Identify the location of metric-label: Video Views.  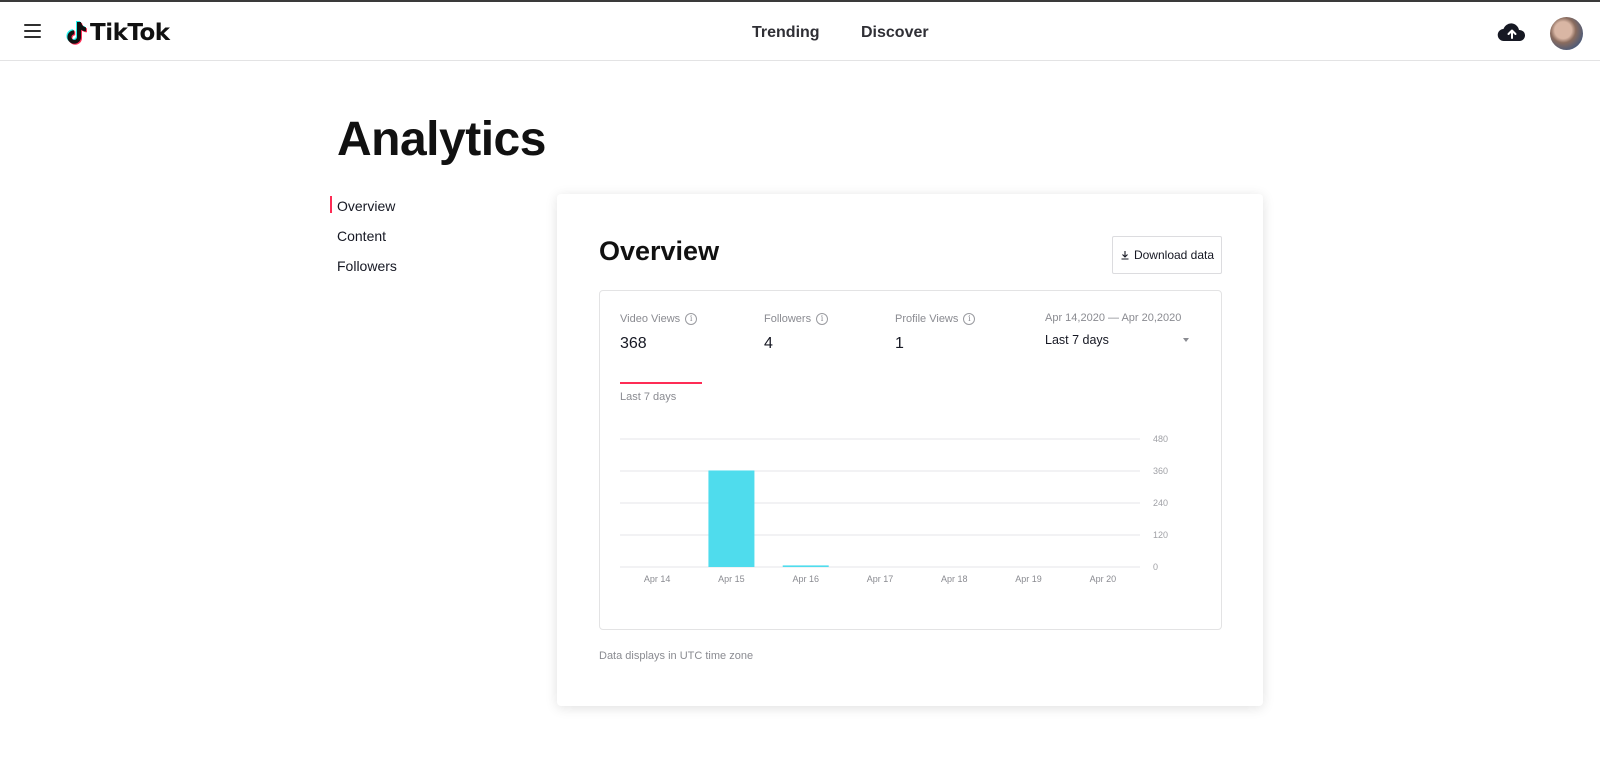
(650, 319).